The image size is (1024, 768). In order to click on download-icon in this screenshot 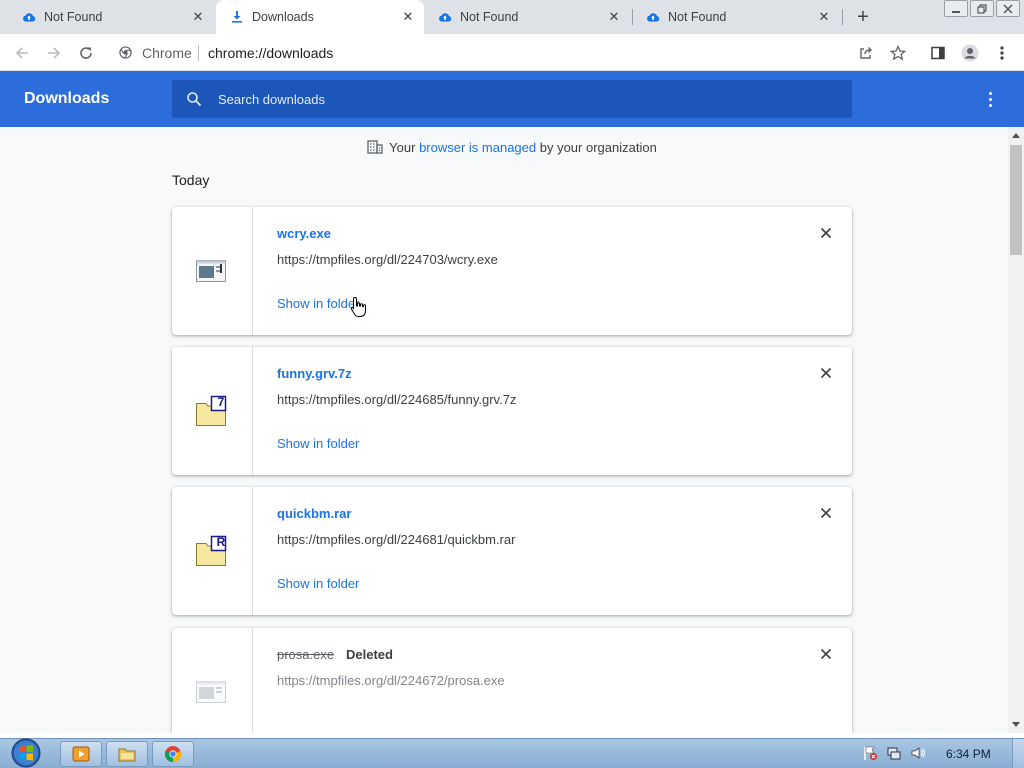, I will do `click(237, 17)`.